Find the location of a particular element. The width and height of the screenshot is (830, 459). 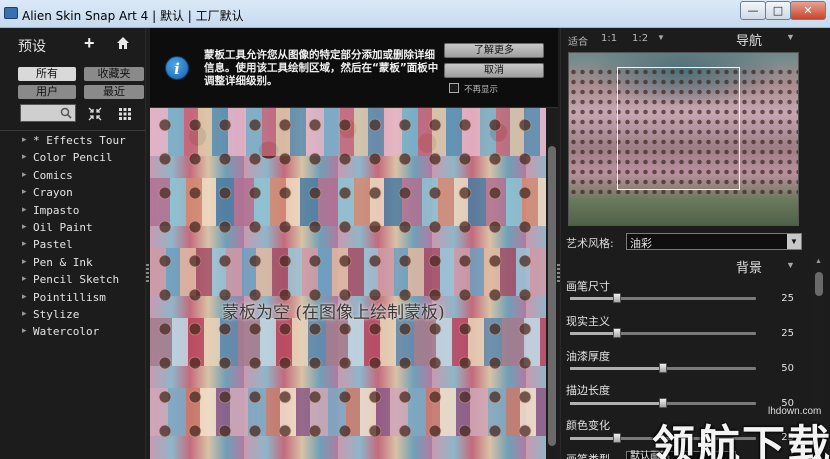

left-panel-resize-grip is located at coordinates (147, 273).